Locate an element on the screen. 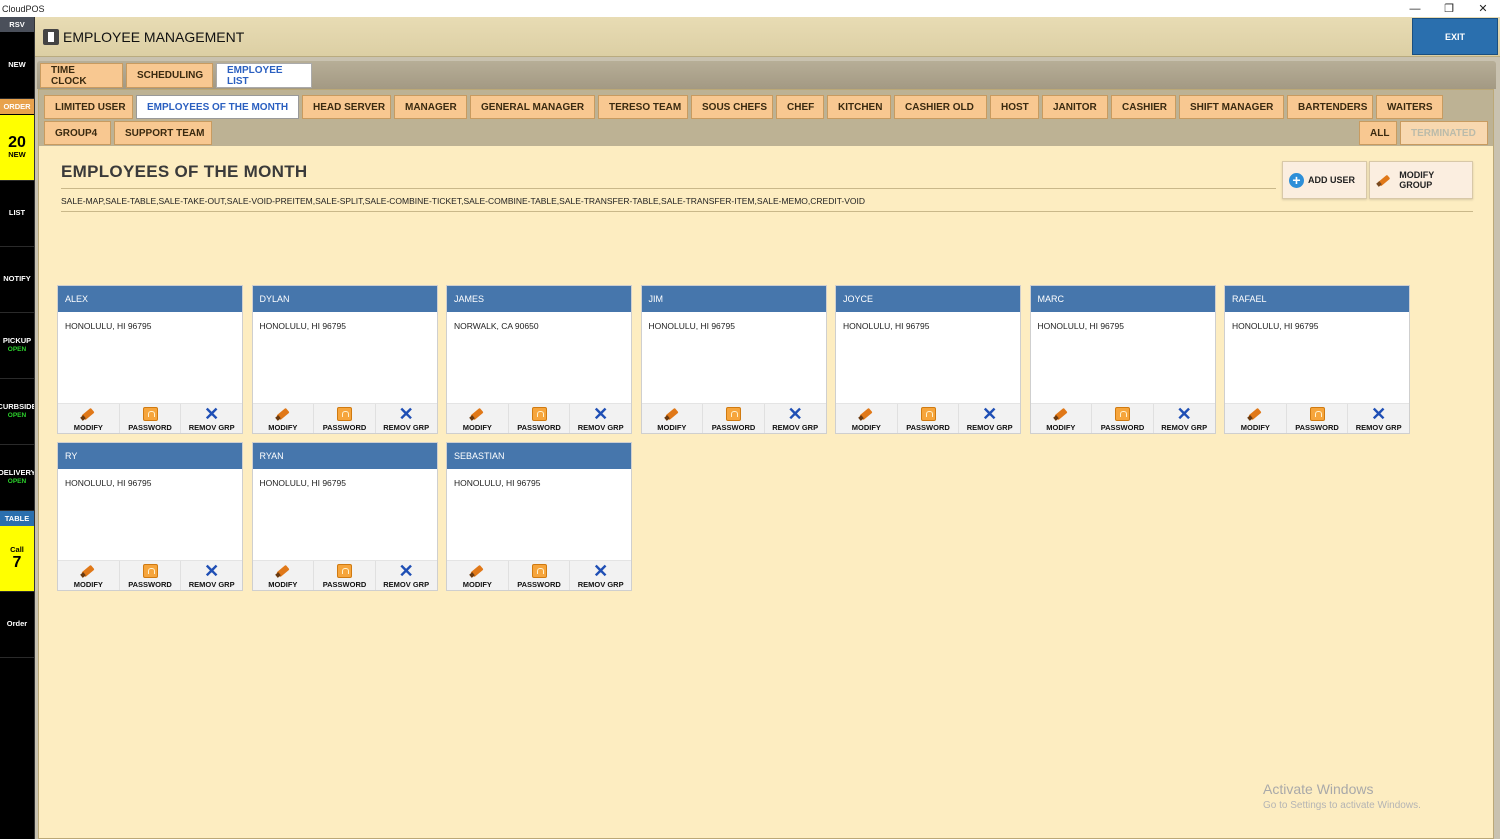 This screenshot has width=1500, height=839. group-tab-head-server: HEAD SERVER is located at coordinates (346, 107).